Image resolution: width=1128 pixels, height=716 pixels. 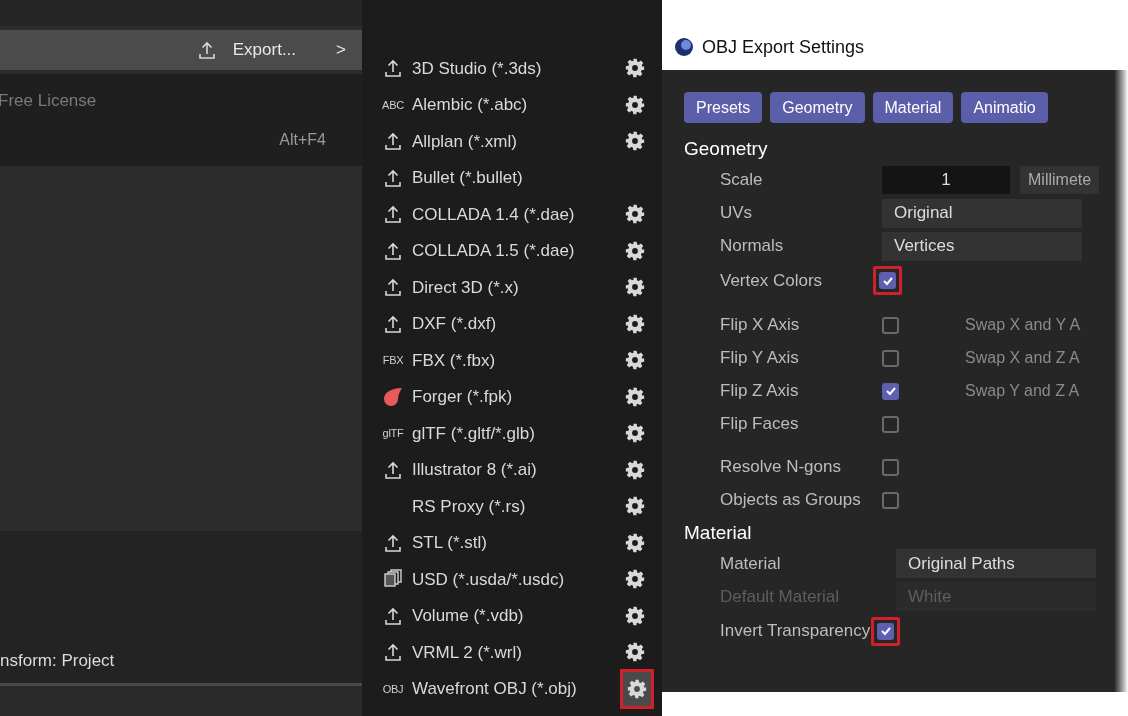 I want to click on field-label: Swap Y and Z A, so click(x=1022, y=391).